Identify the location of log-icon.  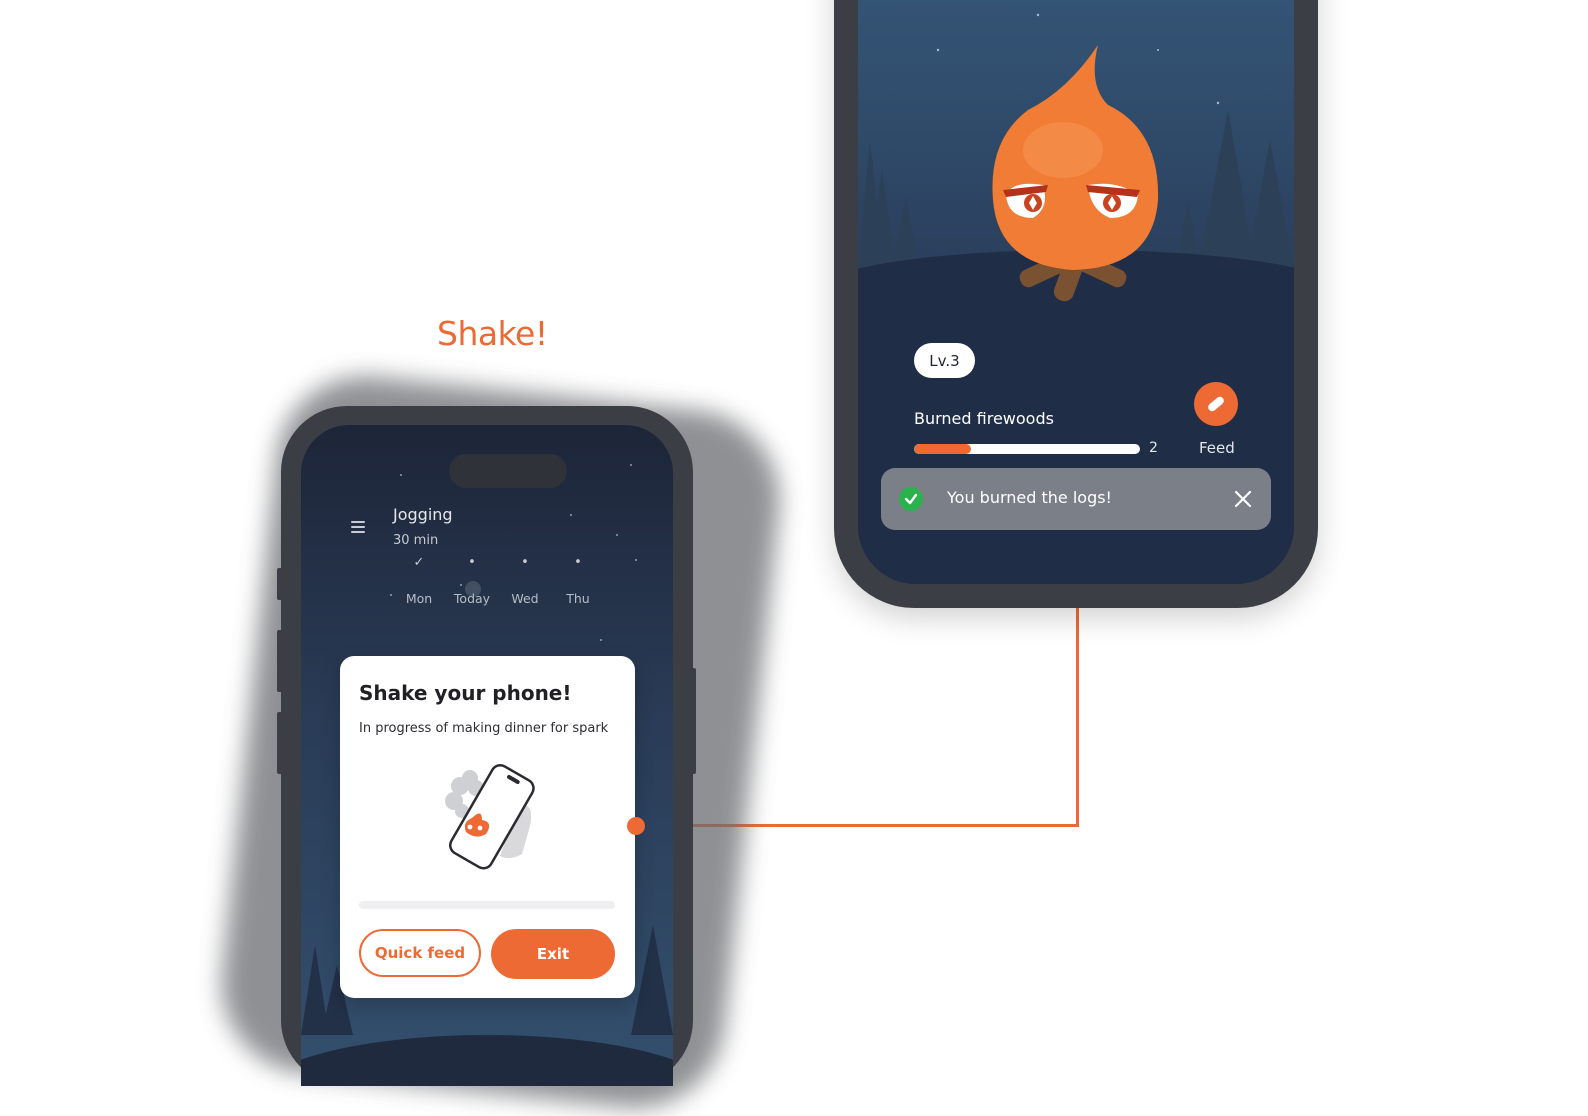
(1216, 404).